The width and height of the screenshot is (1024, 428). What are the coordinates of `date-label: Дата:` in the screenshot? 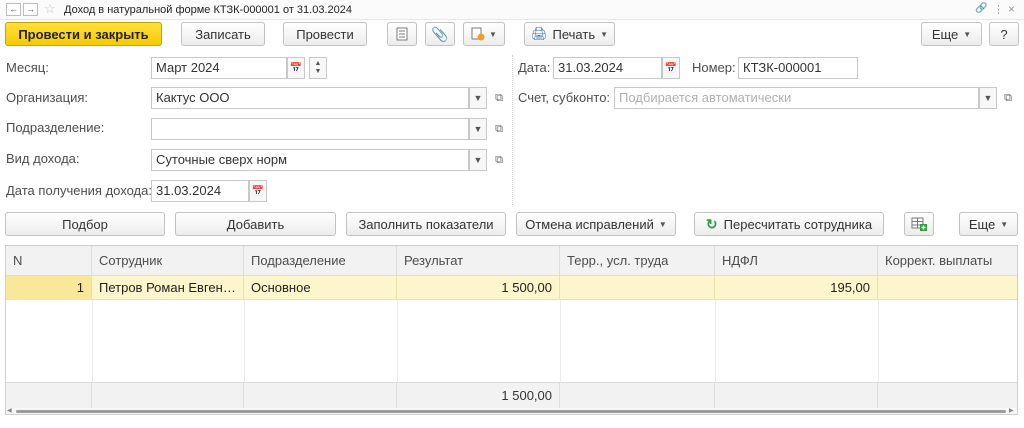 It's located at (534, 67).